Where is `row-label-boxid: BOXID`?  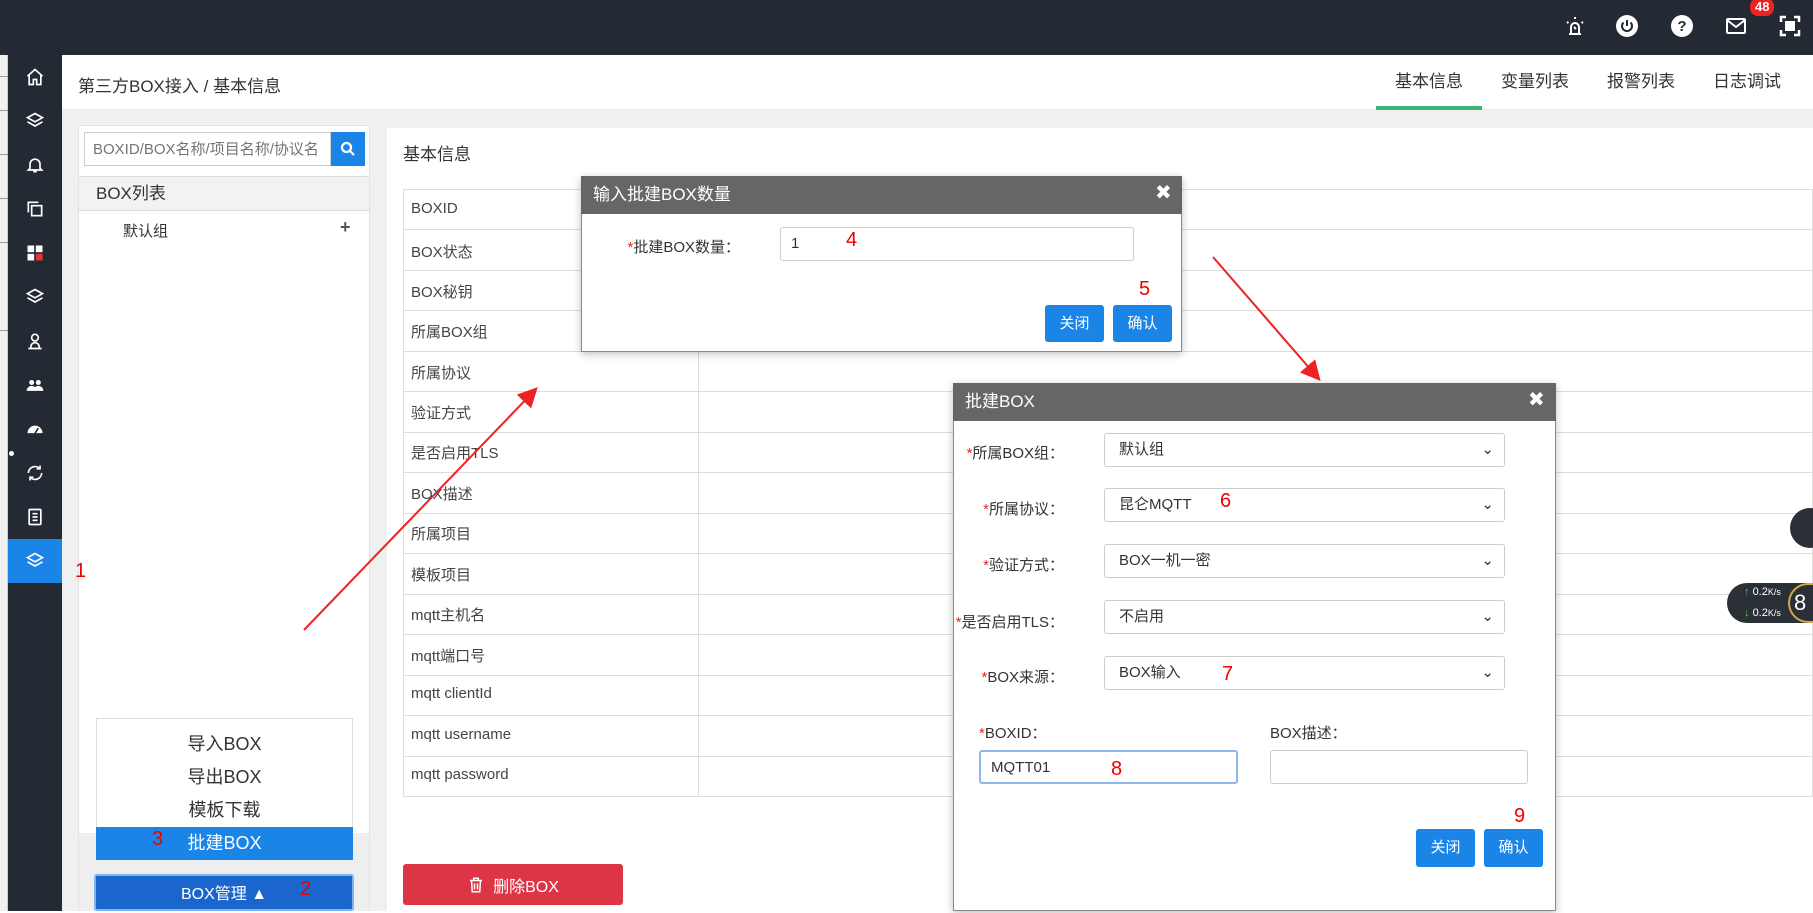 row-label-boxid: BOXID is located at coordinates (434, 208).